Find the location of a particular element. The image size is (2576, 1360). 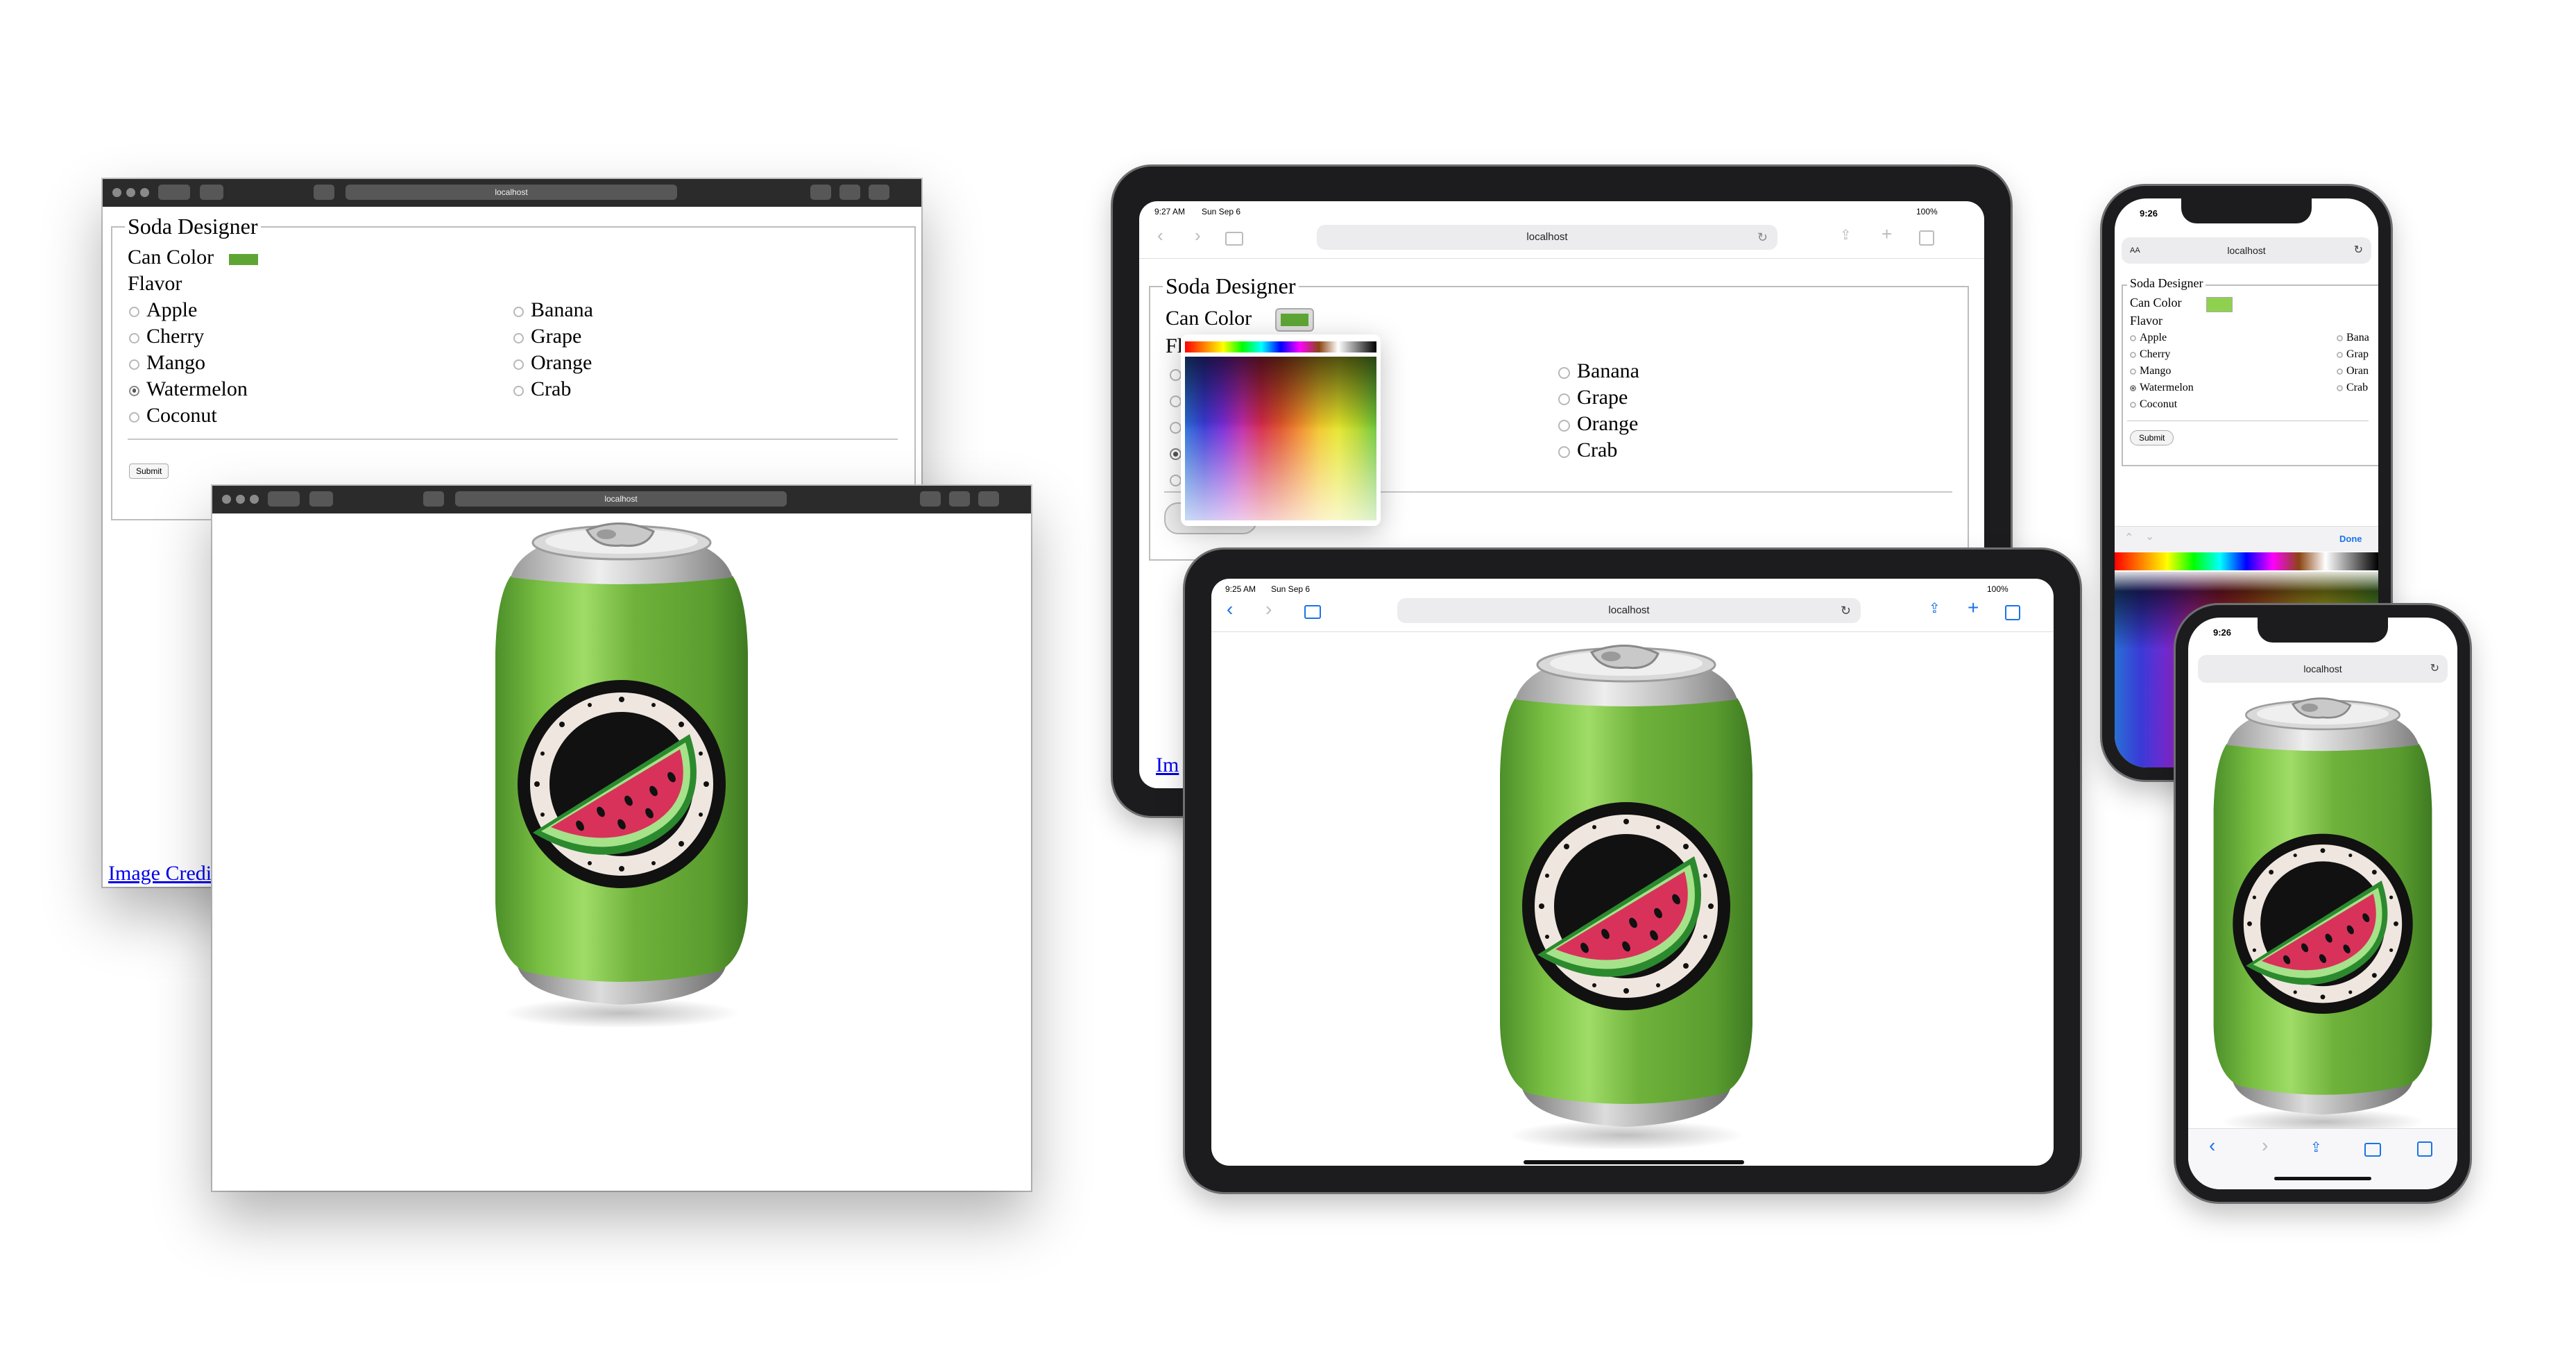

text-size-button: AA is located at coordinates (2135, 250).